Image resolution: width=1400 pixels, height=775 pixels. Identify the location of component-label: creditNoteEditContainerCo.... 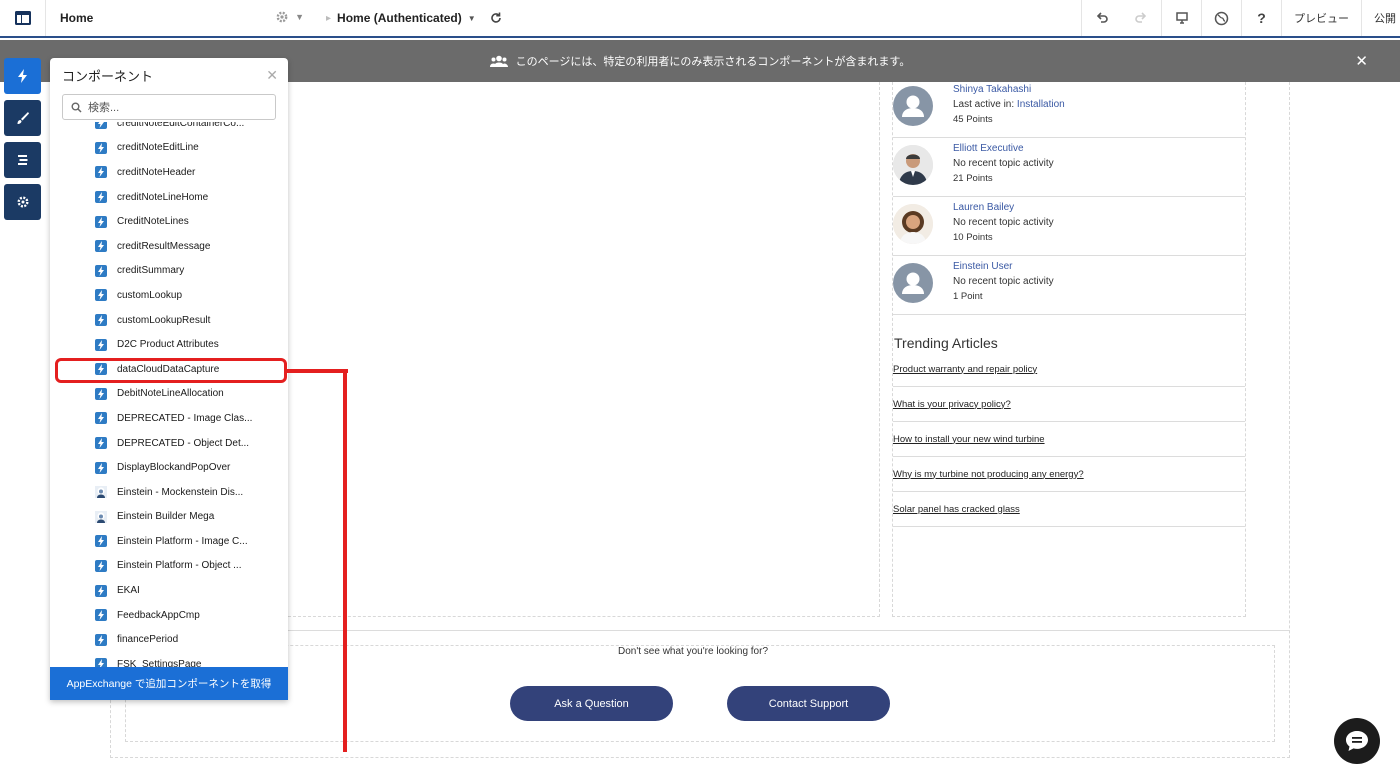
(181, 125).